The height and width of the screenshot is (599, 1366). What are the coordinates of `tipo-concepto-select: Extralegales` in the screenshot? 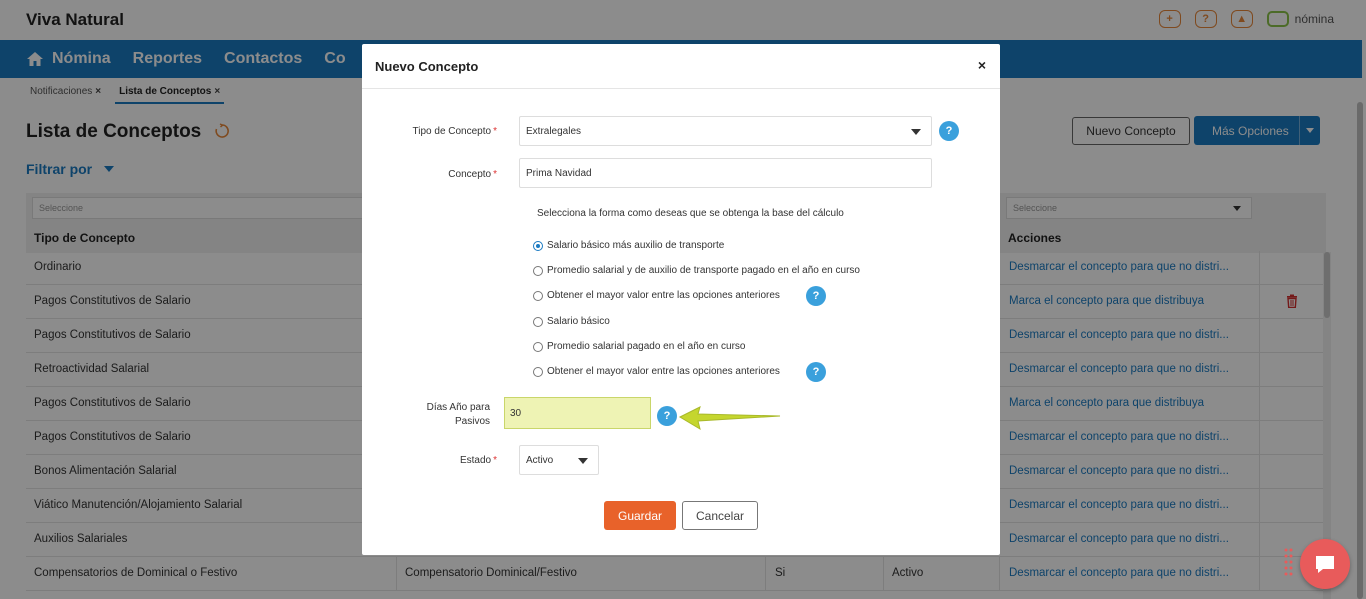 It's located at (725, 131).